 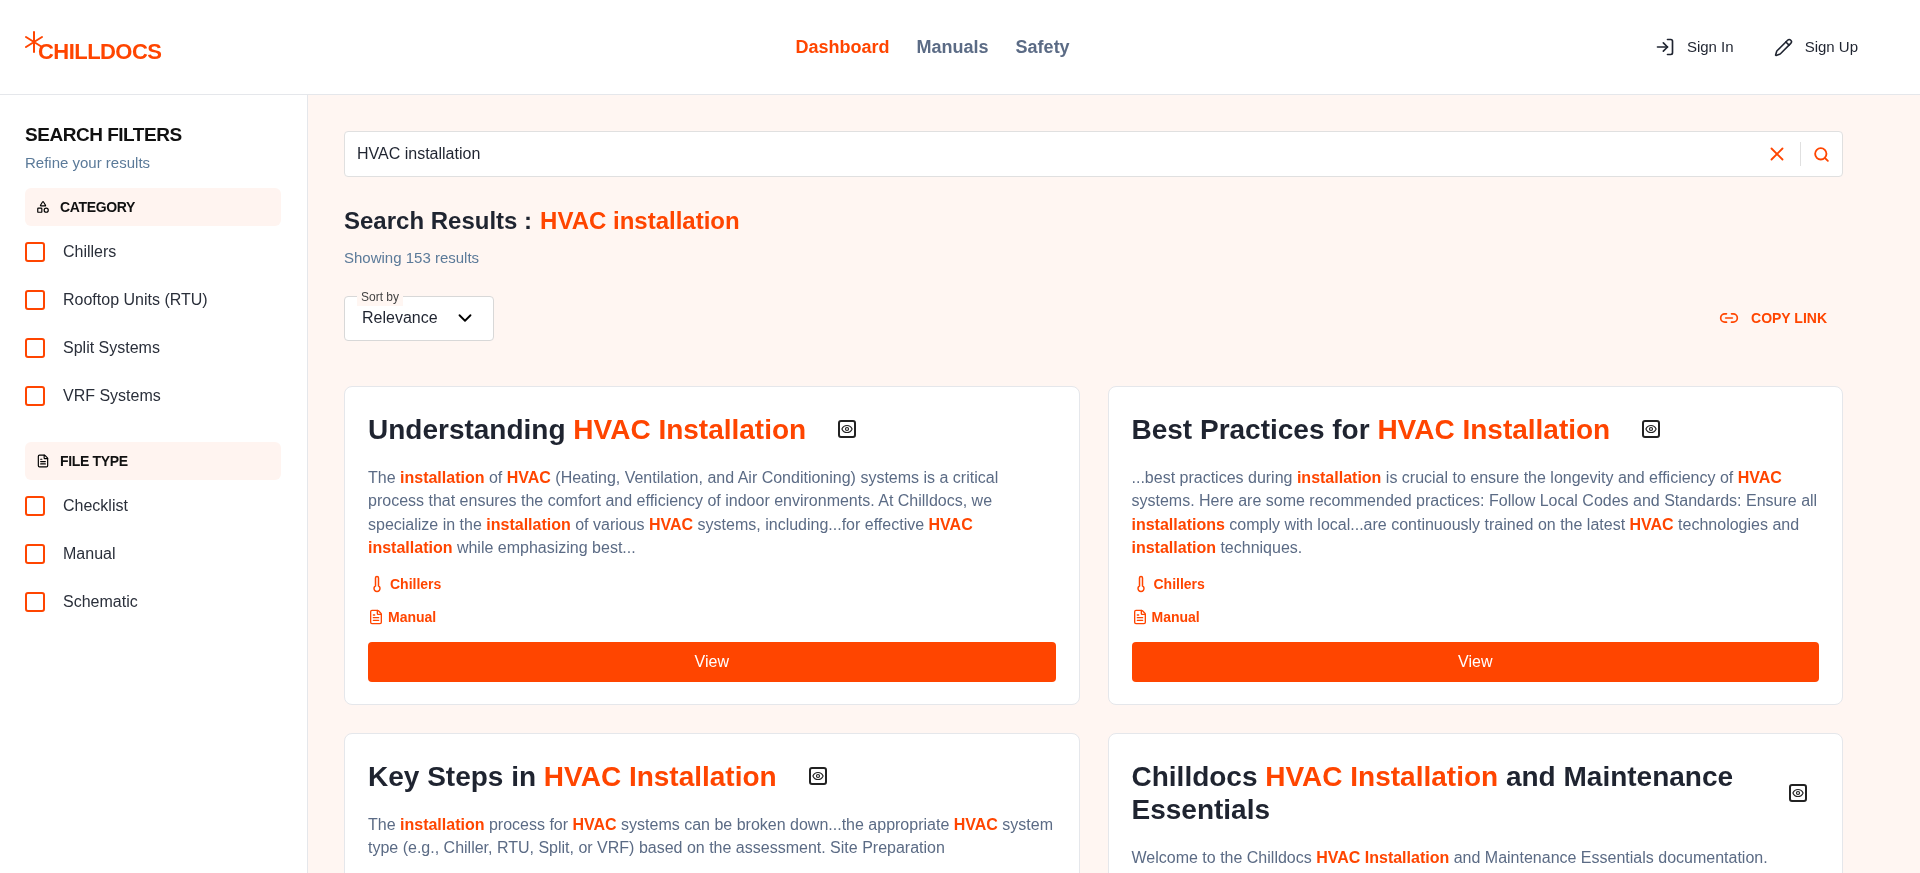 I want to click on sort-value: Relevance, so click(x=400, y=318).